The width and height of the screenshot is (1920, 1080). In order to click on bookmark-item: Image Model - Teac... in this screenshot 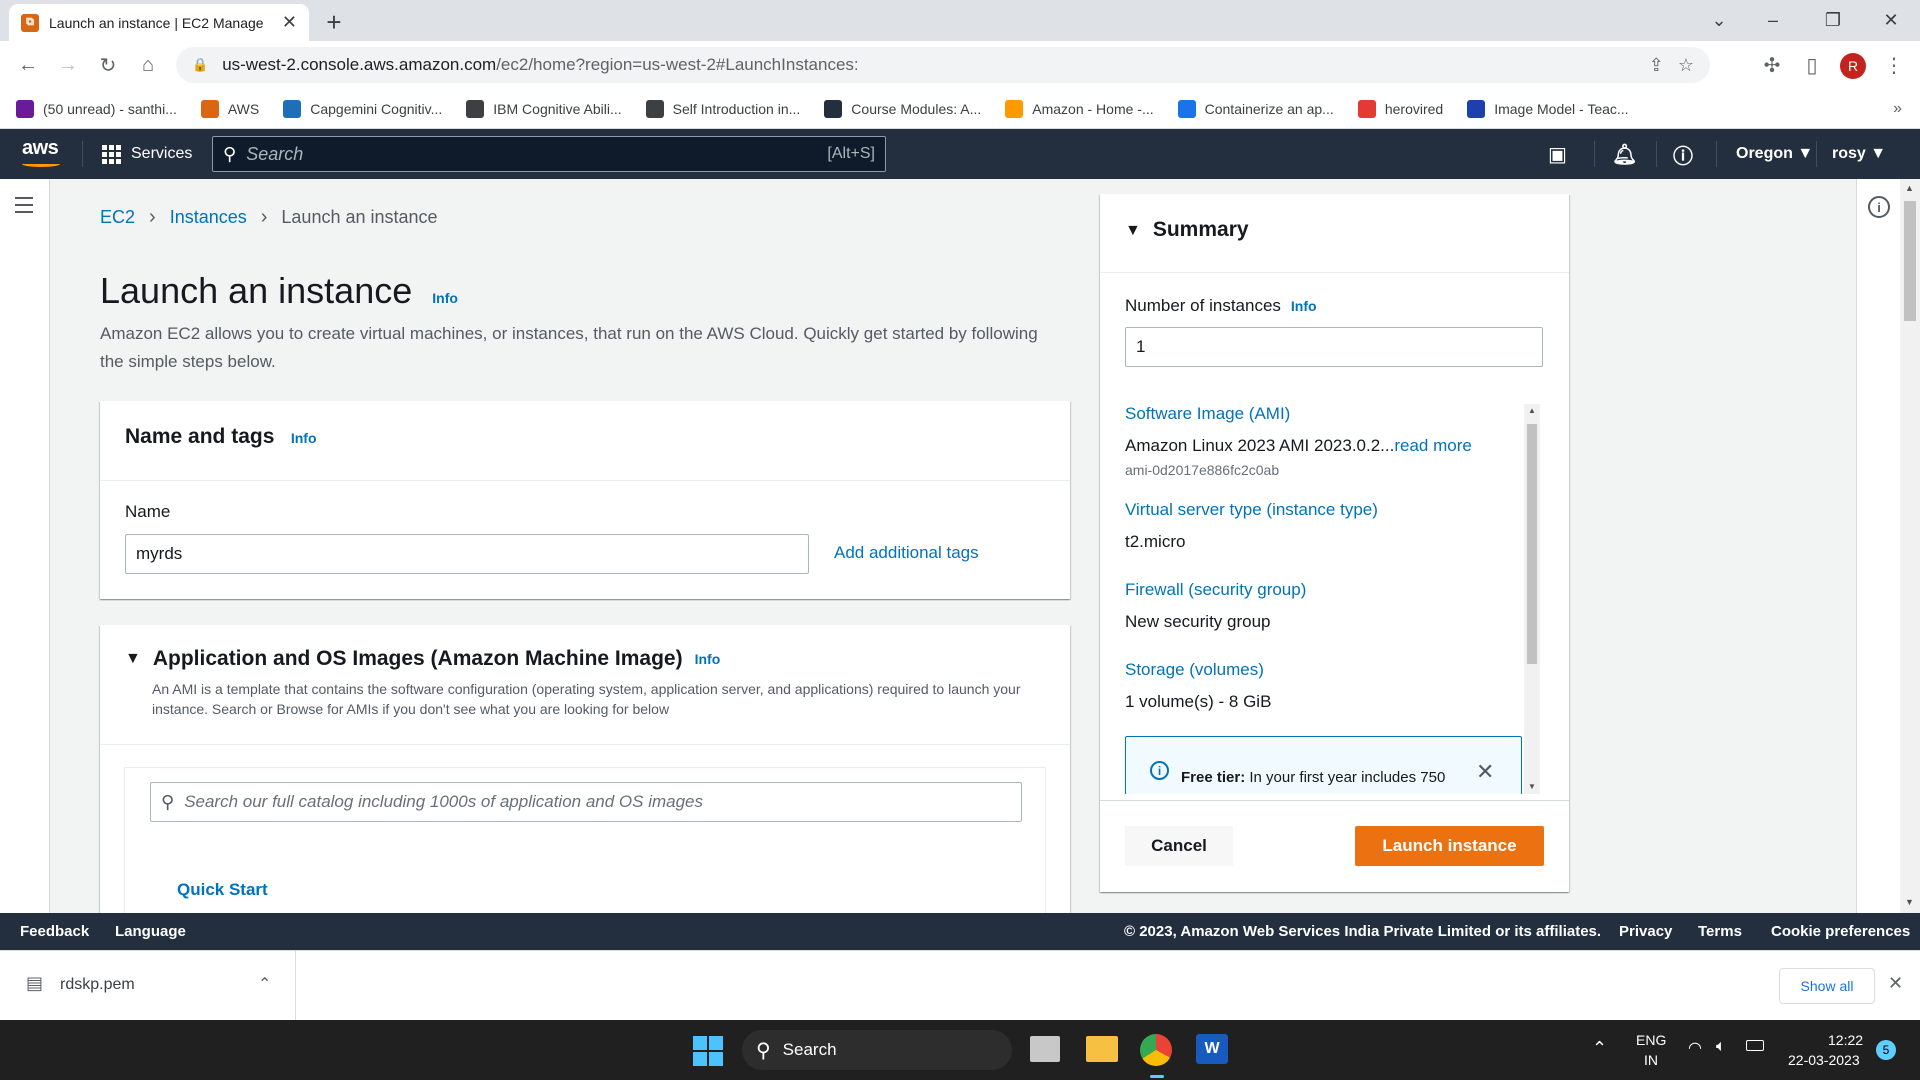, I will do `click(1548, 108)`.